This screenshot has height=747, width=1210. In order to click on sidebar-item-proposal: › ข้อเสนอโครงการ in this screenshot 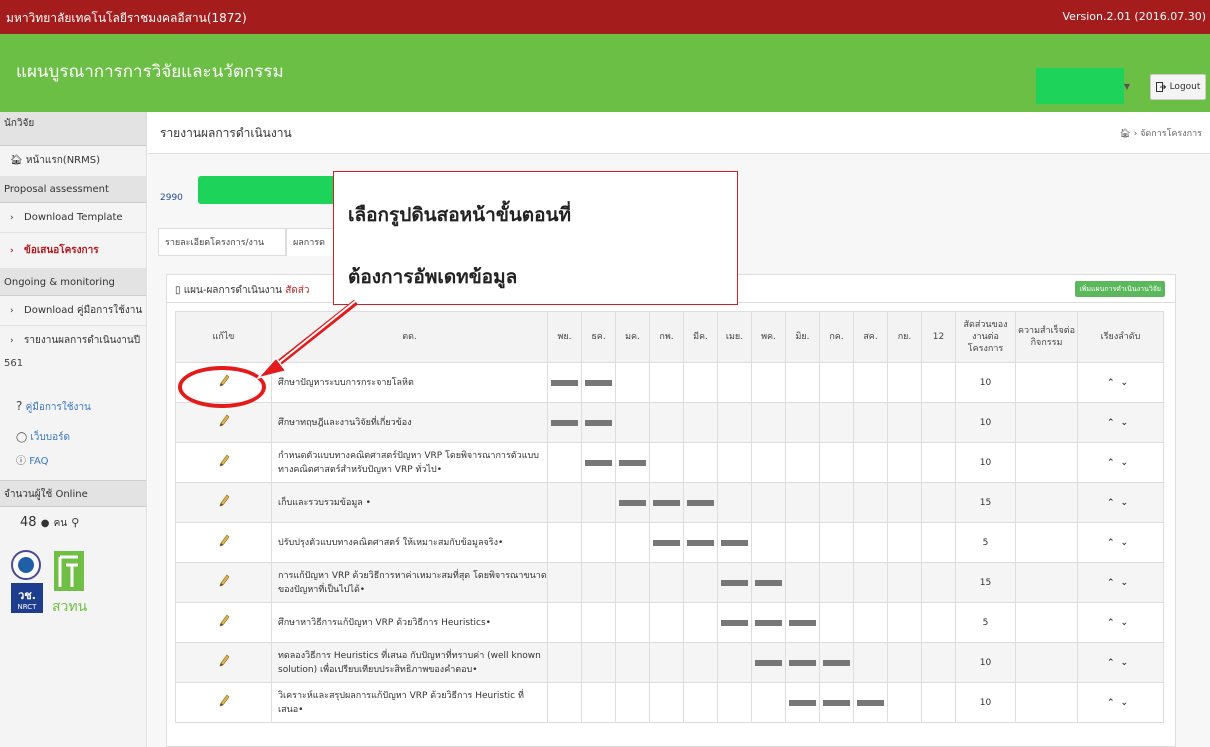, I will do `click(73, 251)`.